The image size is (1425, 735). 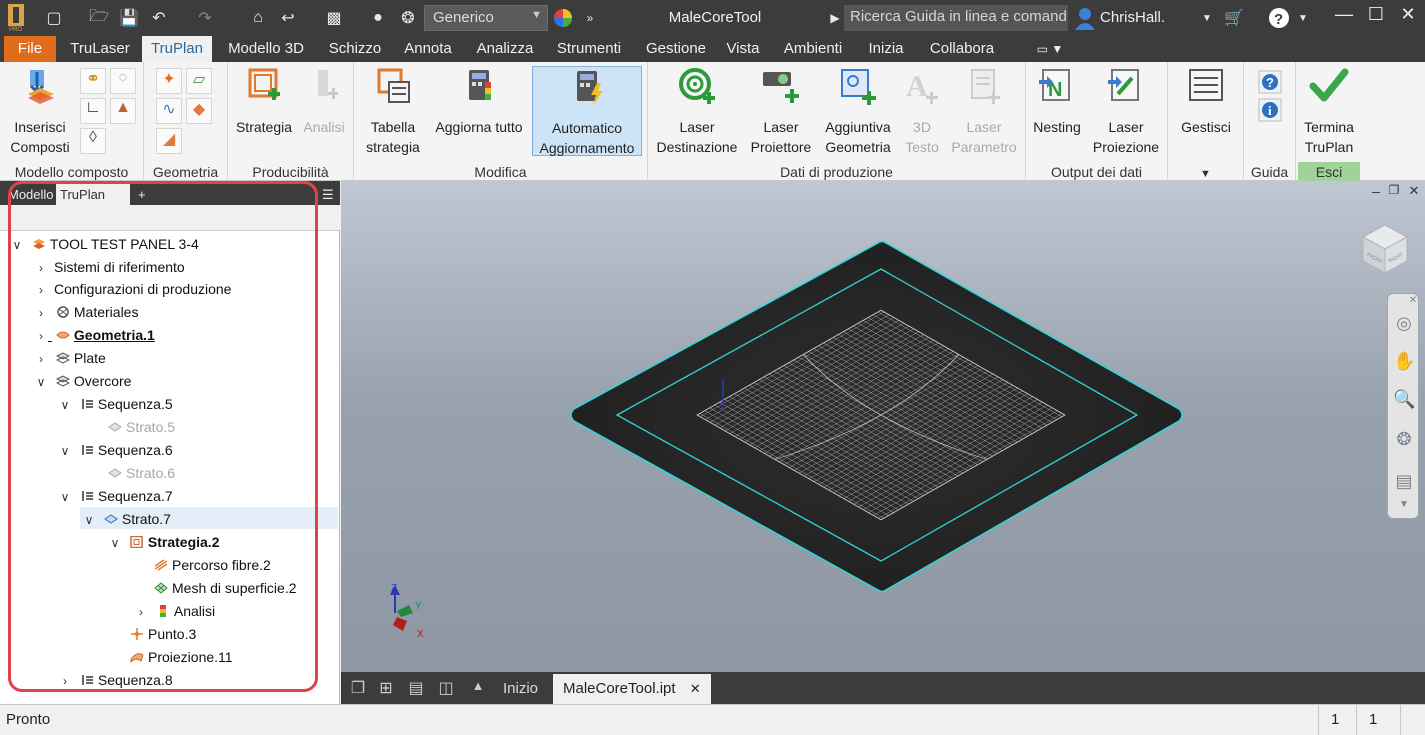 I want to click on laser-parametro-button: Laser Parametro, so click(x=984, y=111).